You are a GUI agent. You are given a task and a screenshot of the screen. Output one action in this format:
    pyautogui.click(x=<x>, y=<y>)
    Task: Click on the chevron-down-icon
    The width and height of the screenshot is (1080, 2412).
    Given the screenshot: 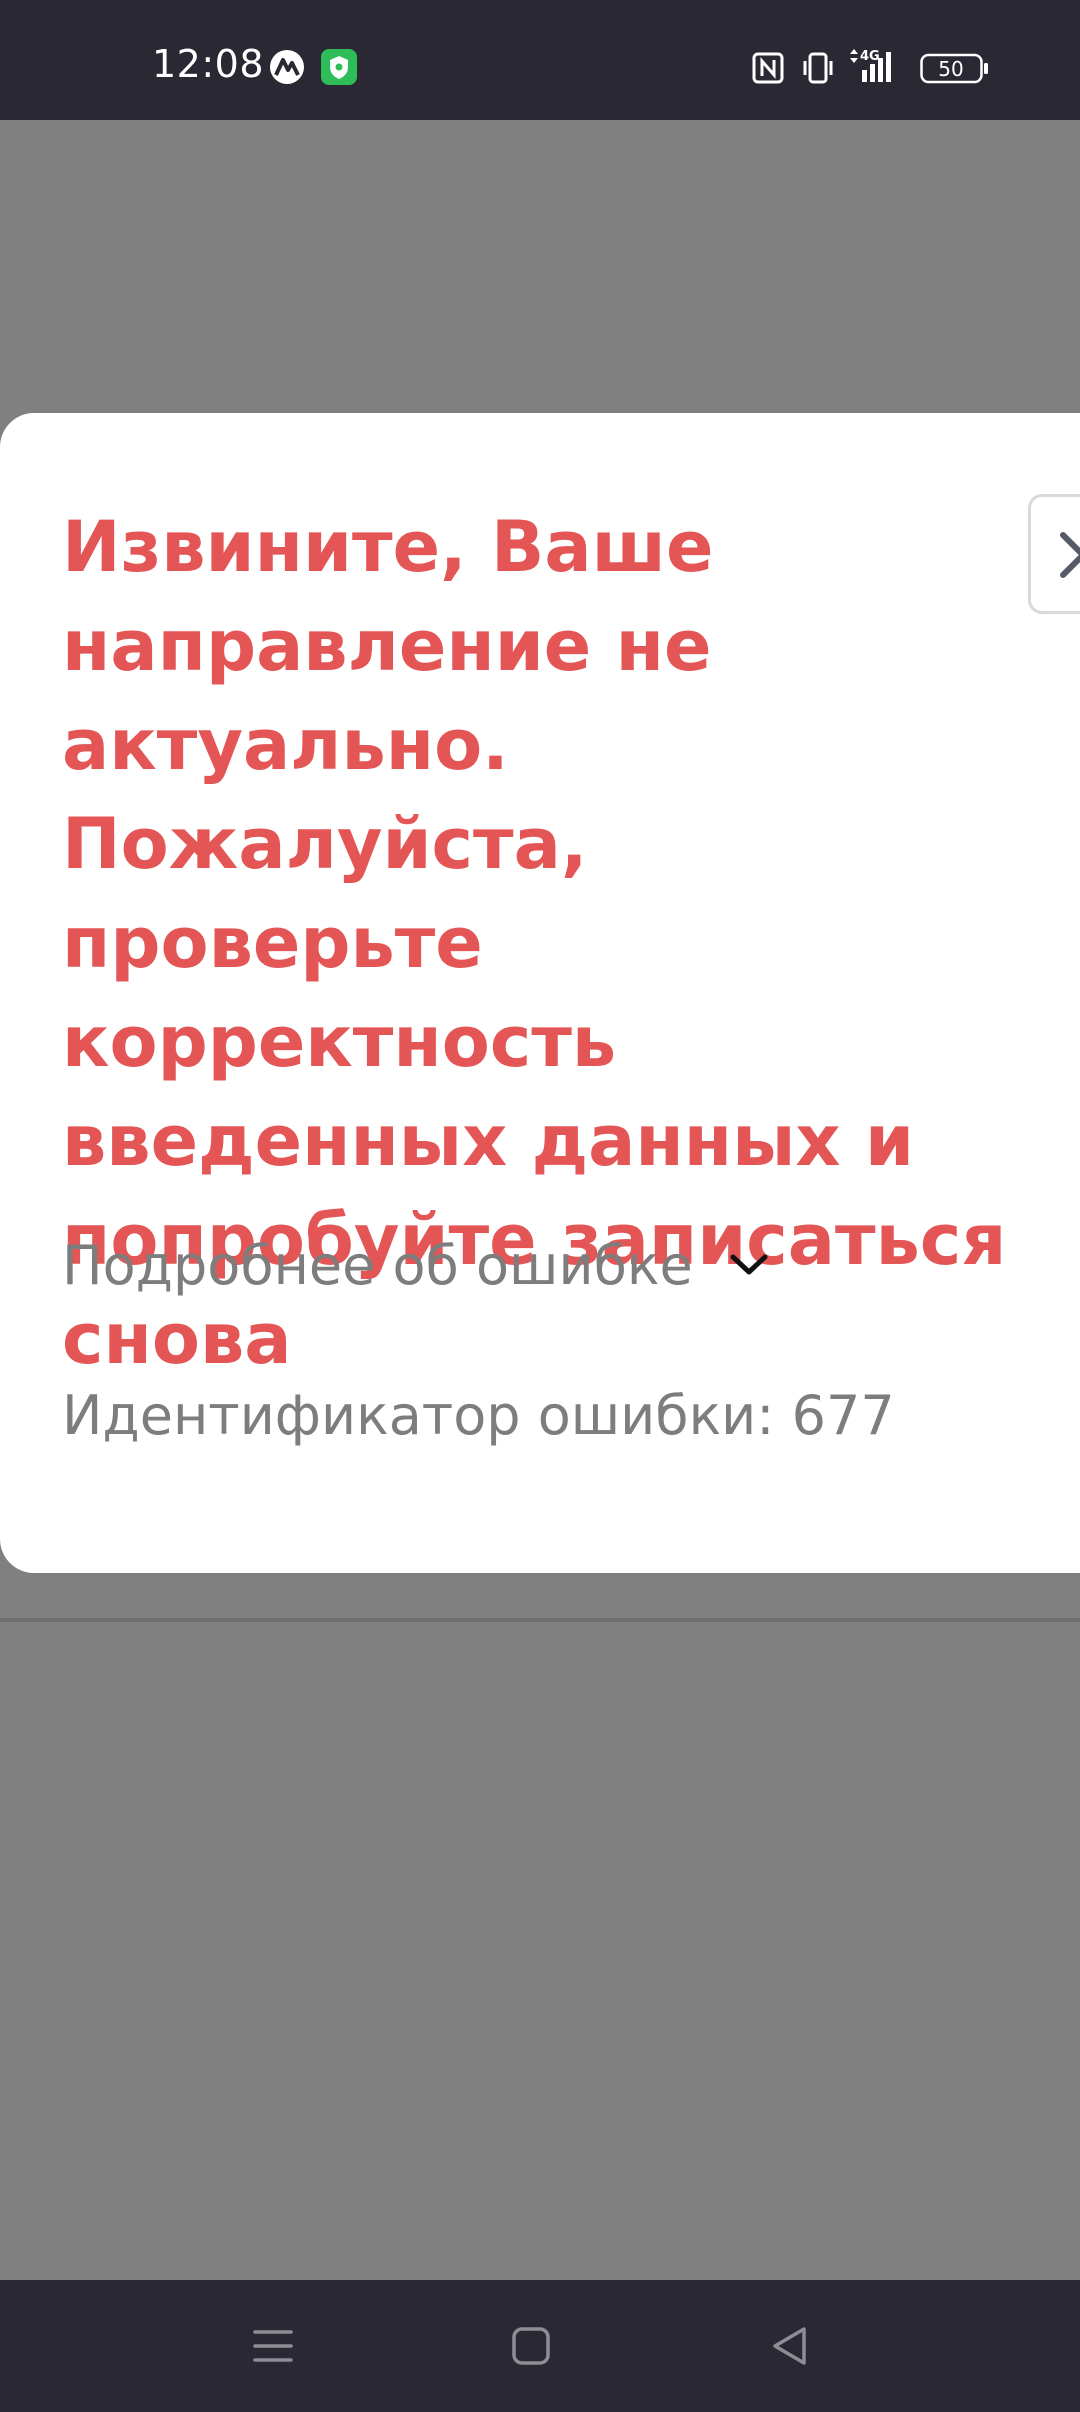 What is the action you would take?
    pyautogui.click(x=749, y=1264)
    